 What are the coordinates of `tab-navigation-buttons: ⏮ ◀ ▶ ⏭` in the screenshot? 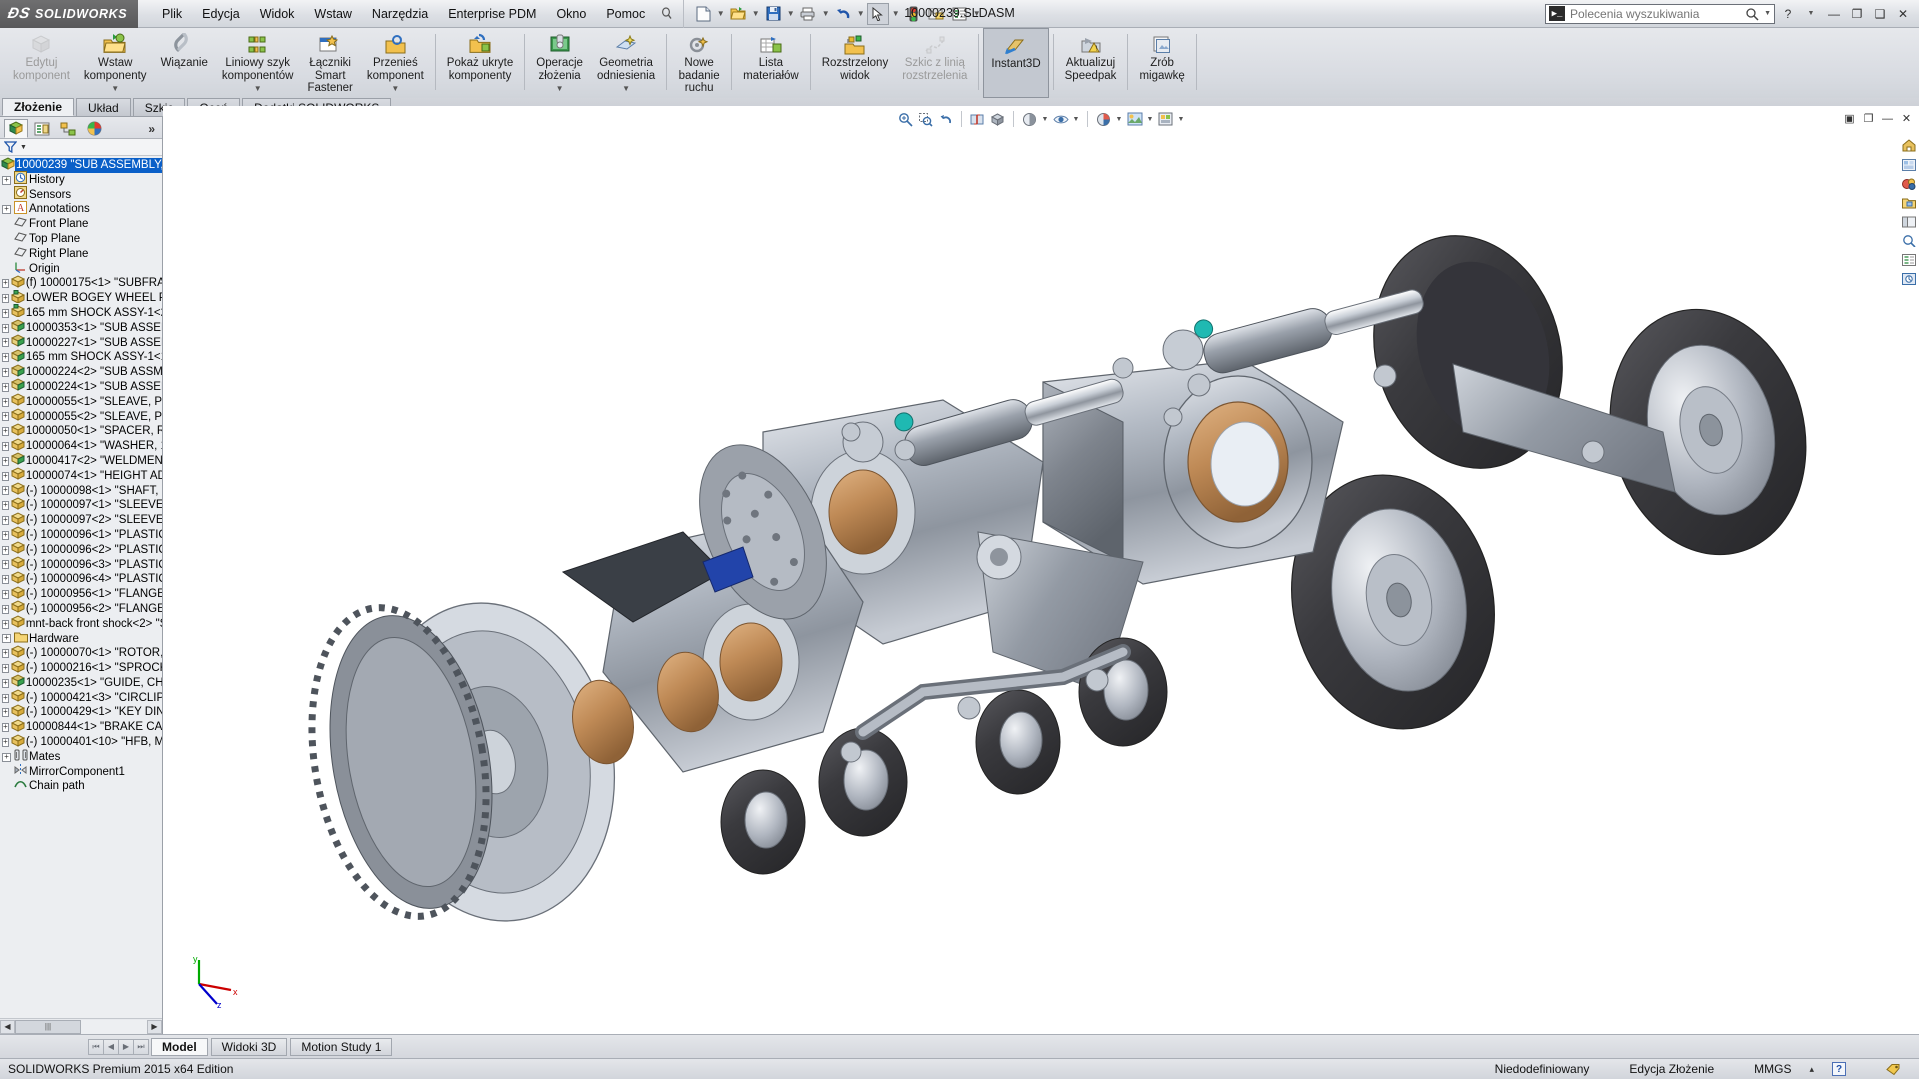 It's located at (118, 1046).